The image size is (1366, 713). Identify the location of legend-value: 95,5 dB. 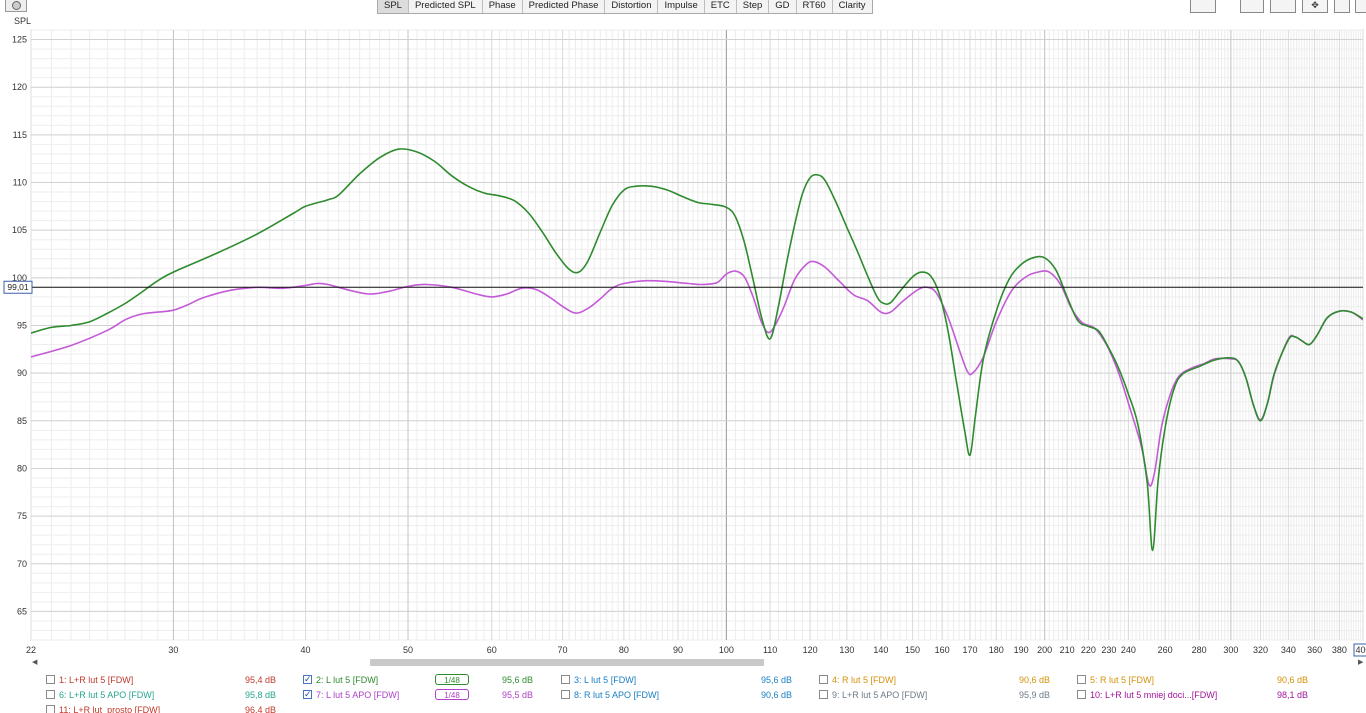
(517, 695).